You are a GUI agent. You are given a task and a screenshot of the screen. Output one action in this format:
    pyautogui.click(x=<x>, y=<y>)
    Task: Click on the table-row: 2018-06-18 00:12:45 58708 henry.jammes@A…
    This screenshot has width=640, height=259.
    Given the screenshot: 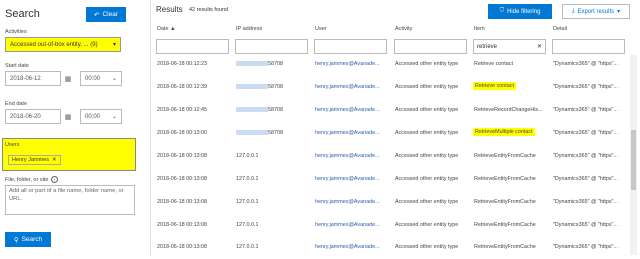 What is the action you would take?
    pyautogui.click(x=389, y=110)
    